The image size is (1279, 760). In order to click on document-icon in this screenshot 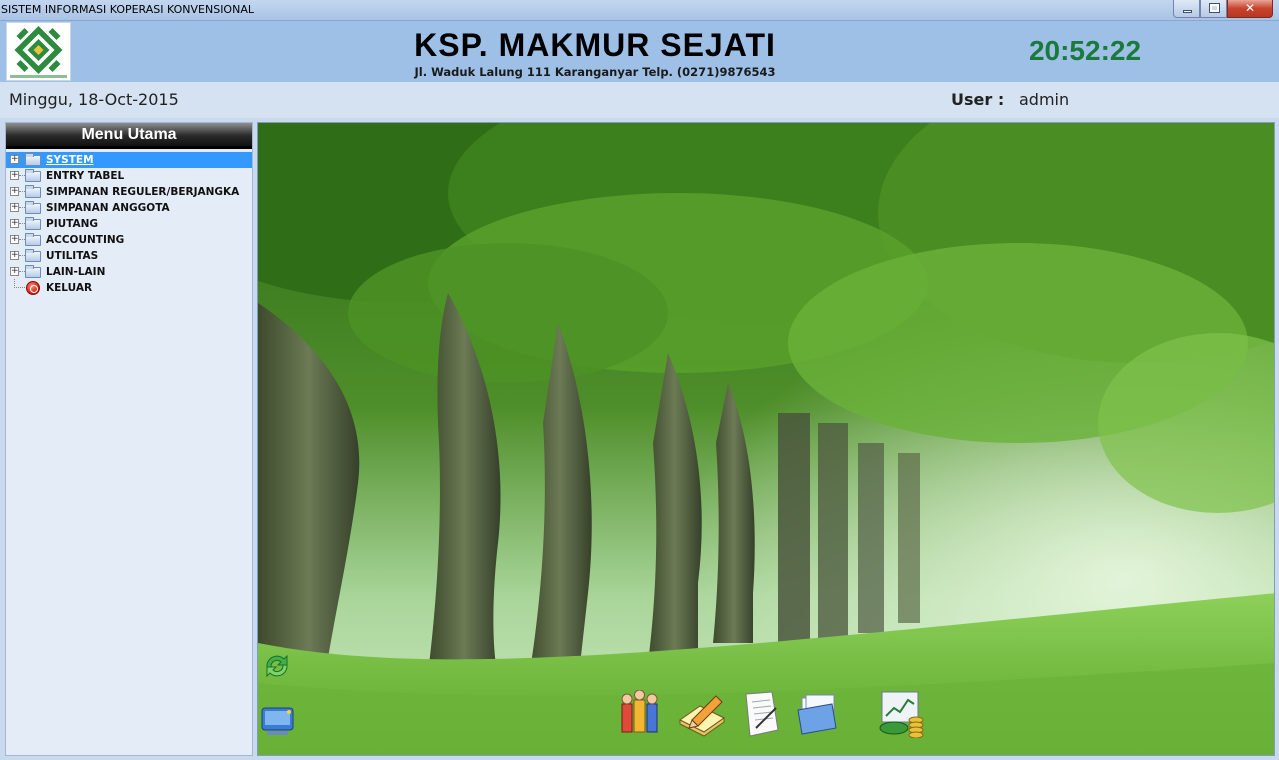, I will do `click(764, 714)`.